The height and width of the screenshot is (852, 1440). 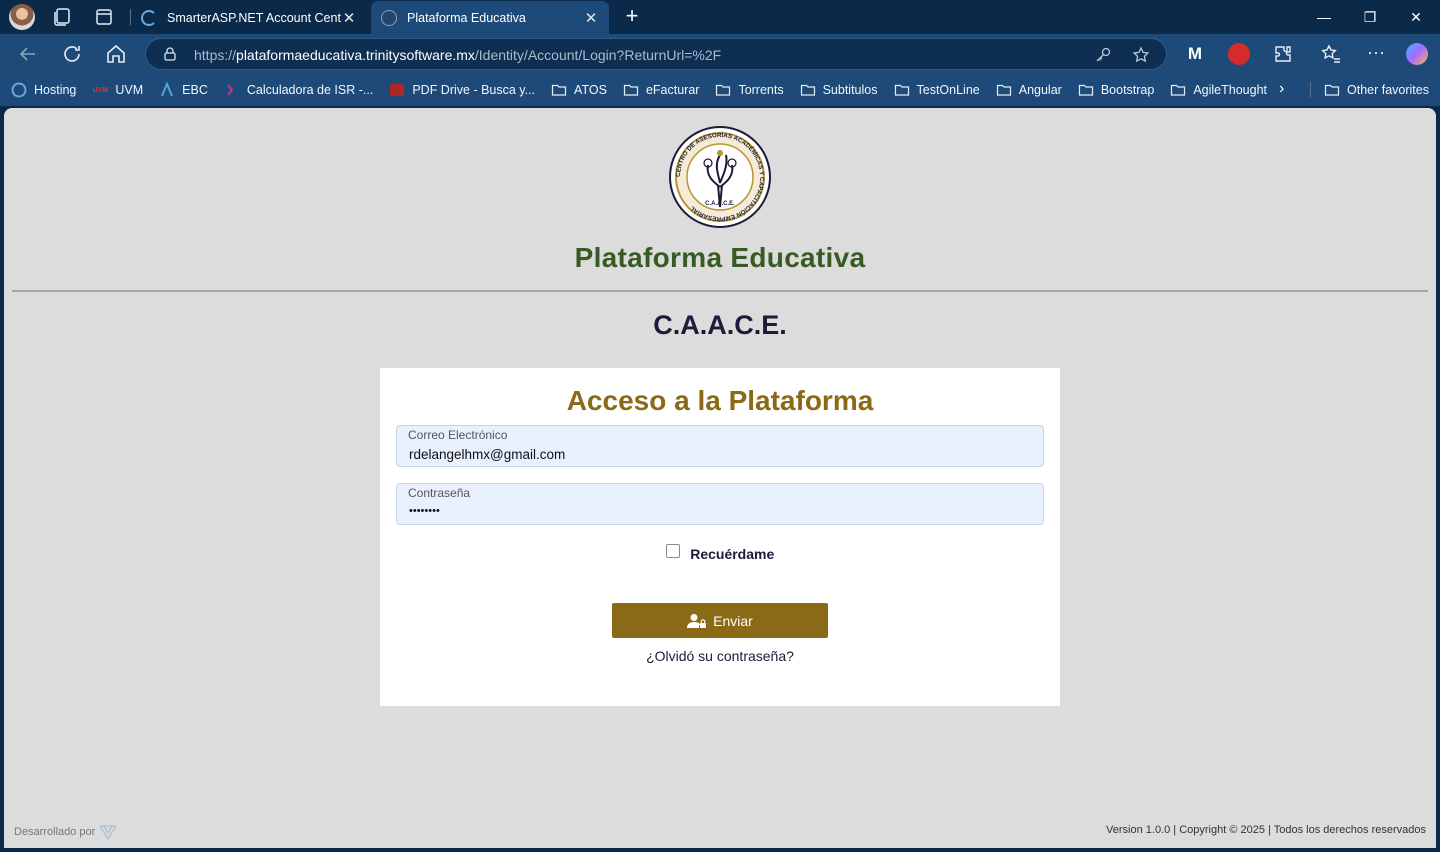 What do you see at coordinates (720, 504) in the screenshot?
I see `password-field: Contraseña ••••••••` at bounding box center [720, 504].